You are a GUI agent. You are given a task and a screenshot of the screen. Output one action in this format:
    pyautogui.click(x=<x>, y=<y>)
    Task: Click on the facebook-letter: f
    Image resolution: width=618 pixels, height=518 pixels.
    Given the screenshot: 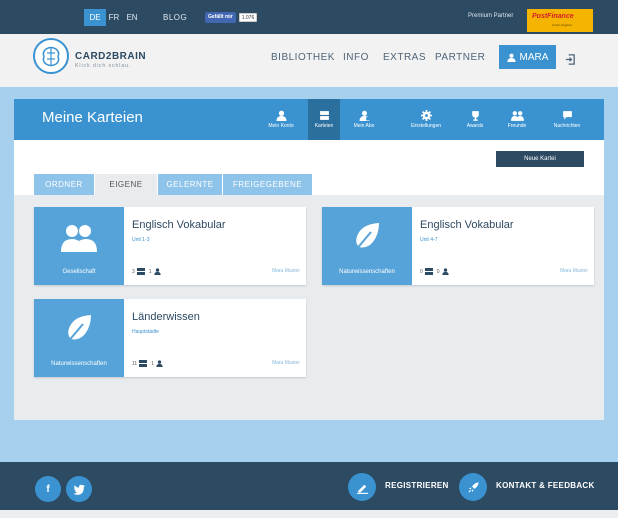 What is the action you would take?
    pyautogui.click(x=48, y=489)
    